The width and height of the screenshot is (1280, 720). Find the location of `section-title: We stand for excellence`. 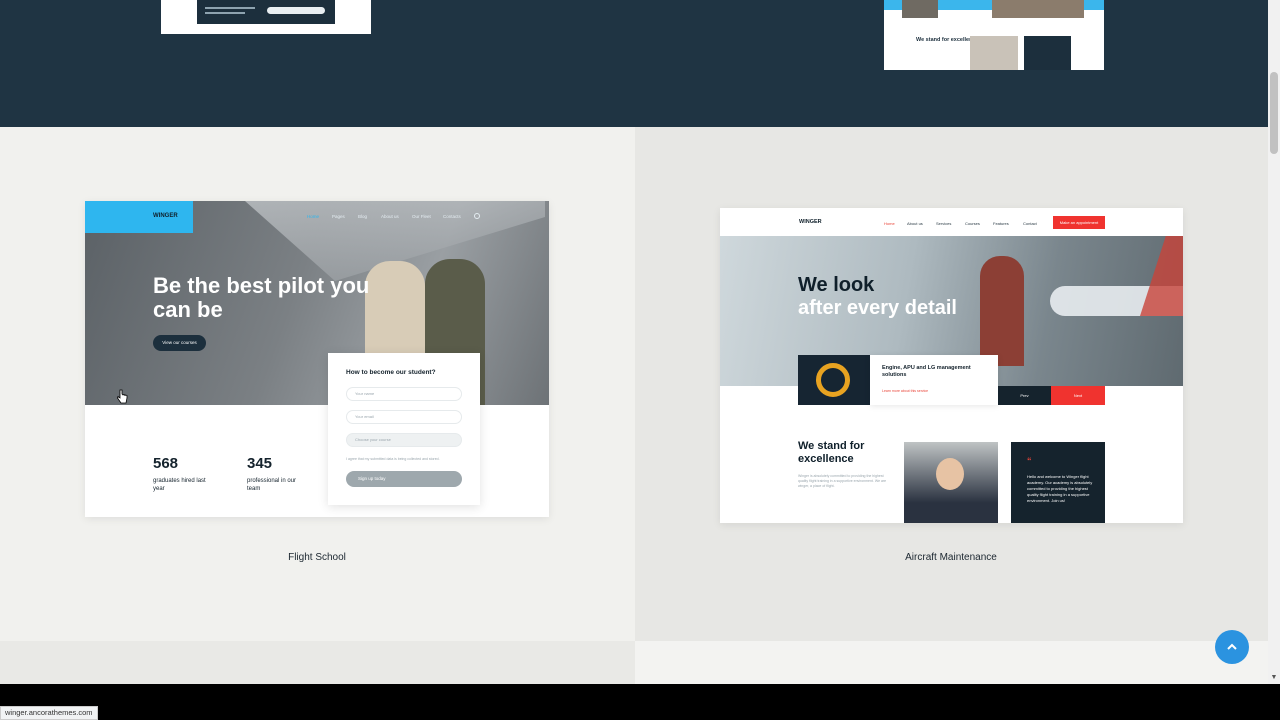

section-title: We stand for excellence is located at coordinates (831, 452).